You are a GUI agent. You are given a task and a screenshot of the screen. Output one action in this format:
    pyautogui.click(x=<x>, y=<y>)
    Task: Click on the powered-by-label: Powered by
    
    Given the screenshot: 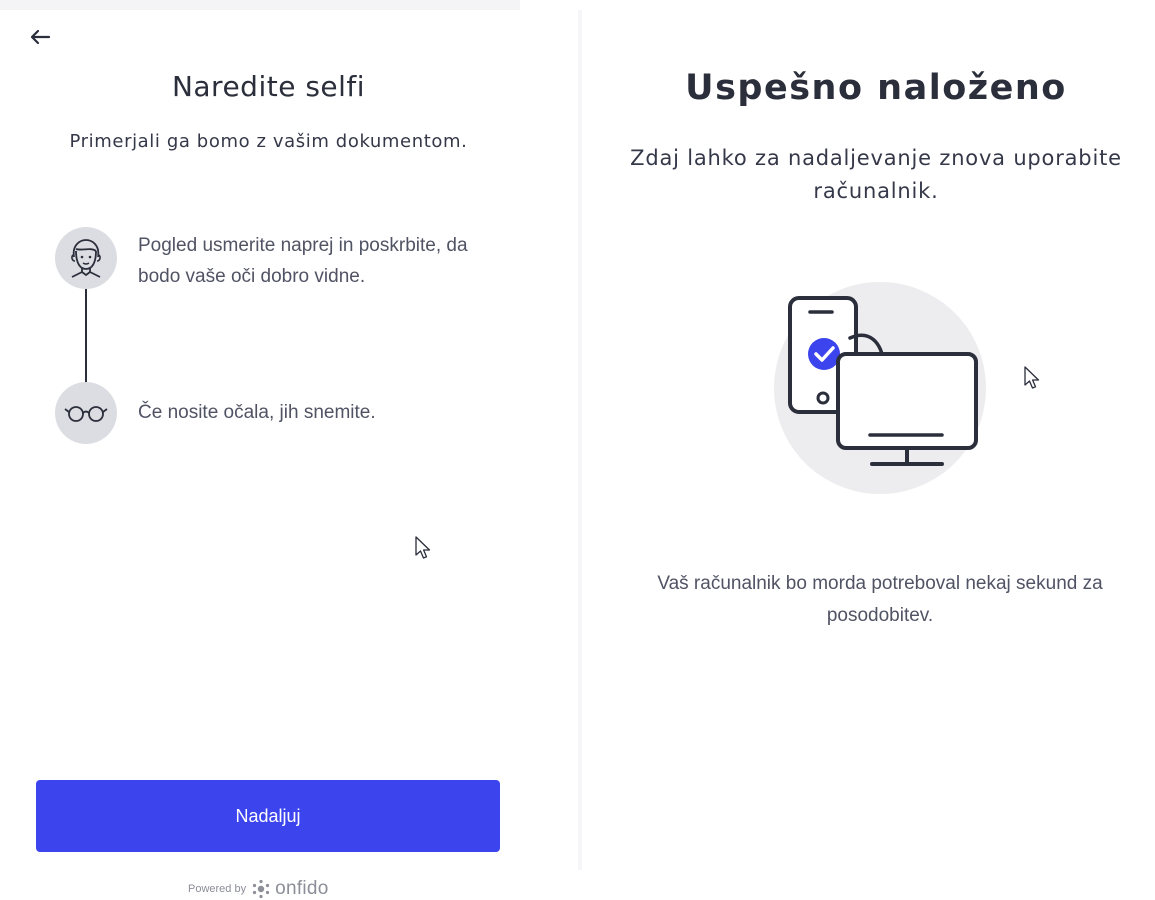 What is the action you would take?
    pyautogui.click(x=217, y=889)
    